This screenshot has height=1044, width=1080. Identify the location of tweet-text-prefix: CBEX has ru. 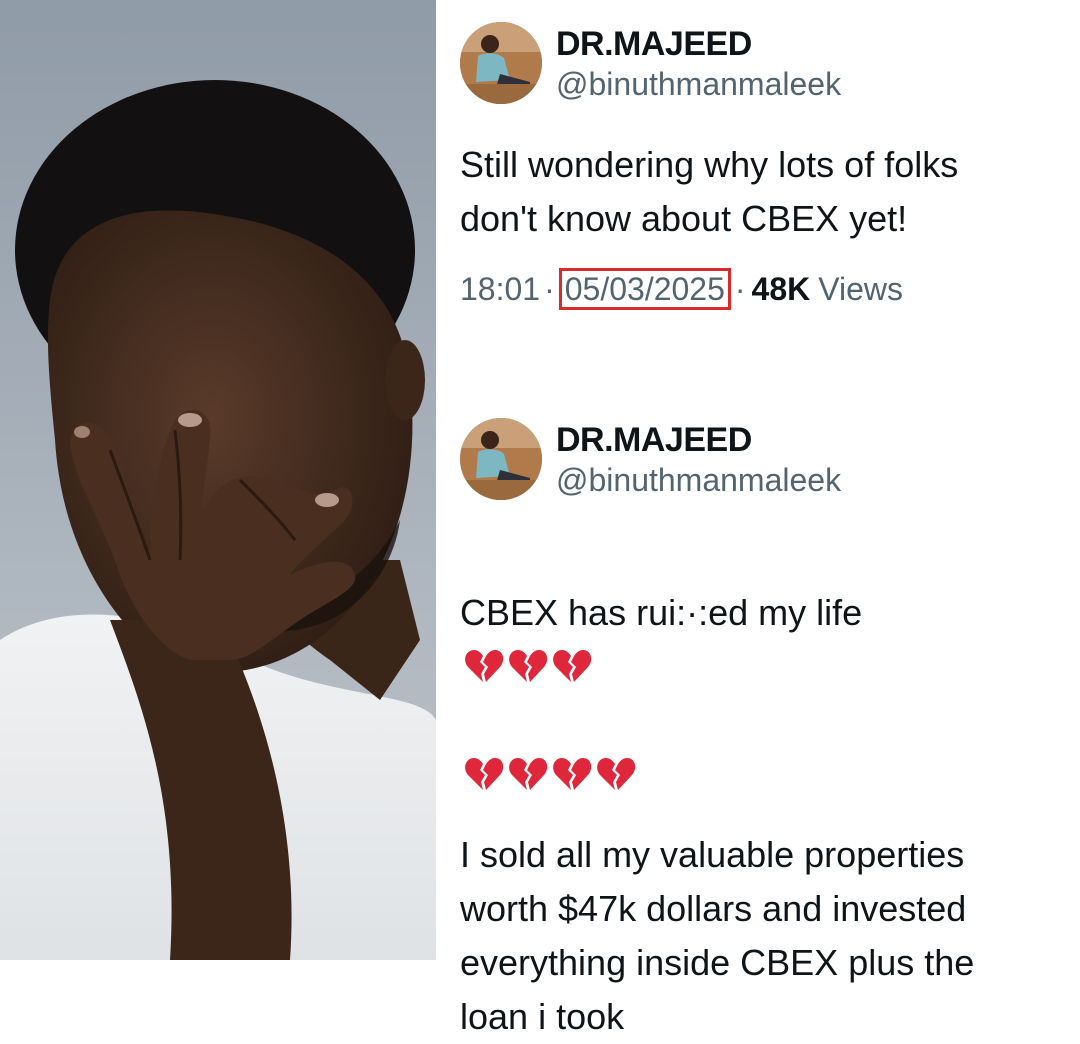
(564, 612).